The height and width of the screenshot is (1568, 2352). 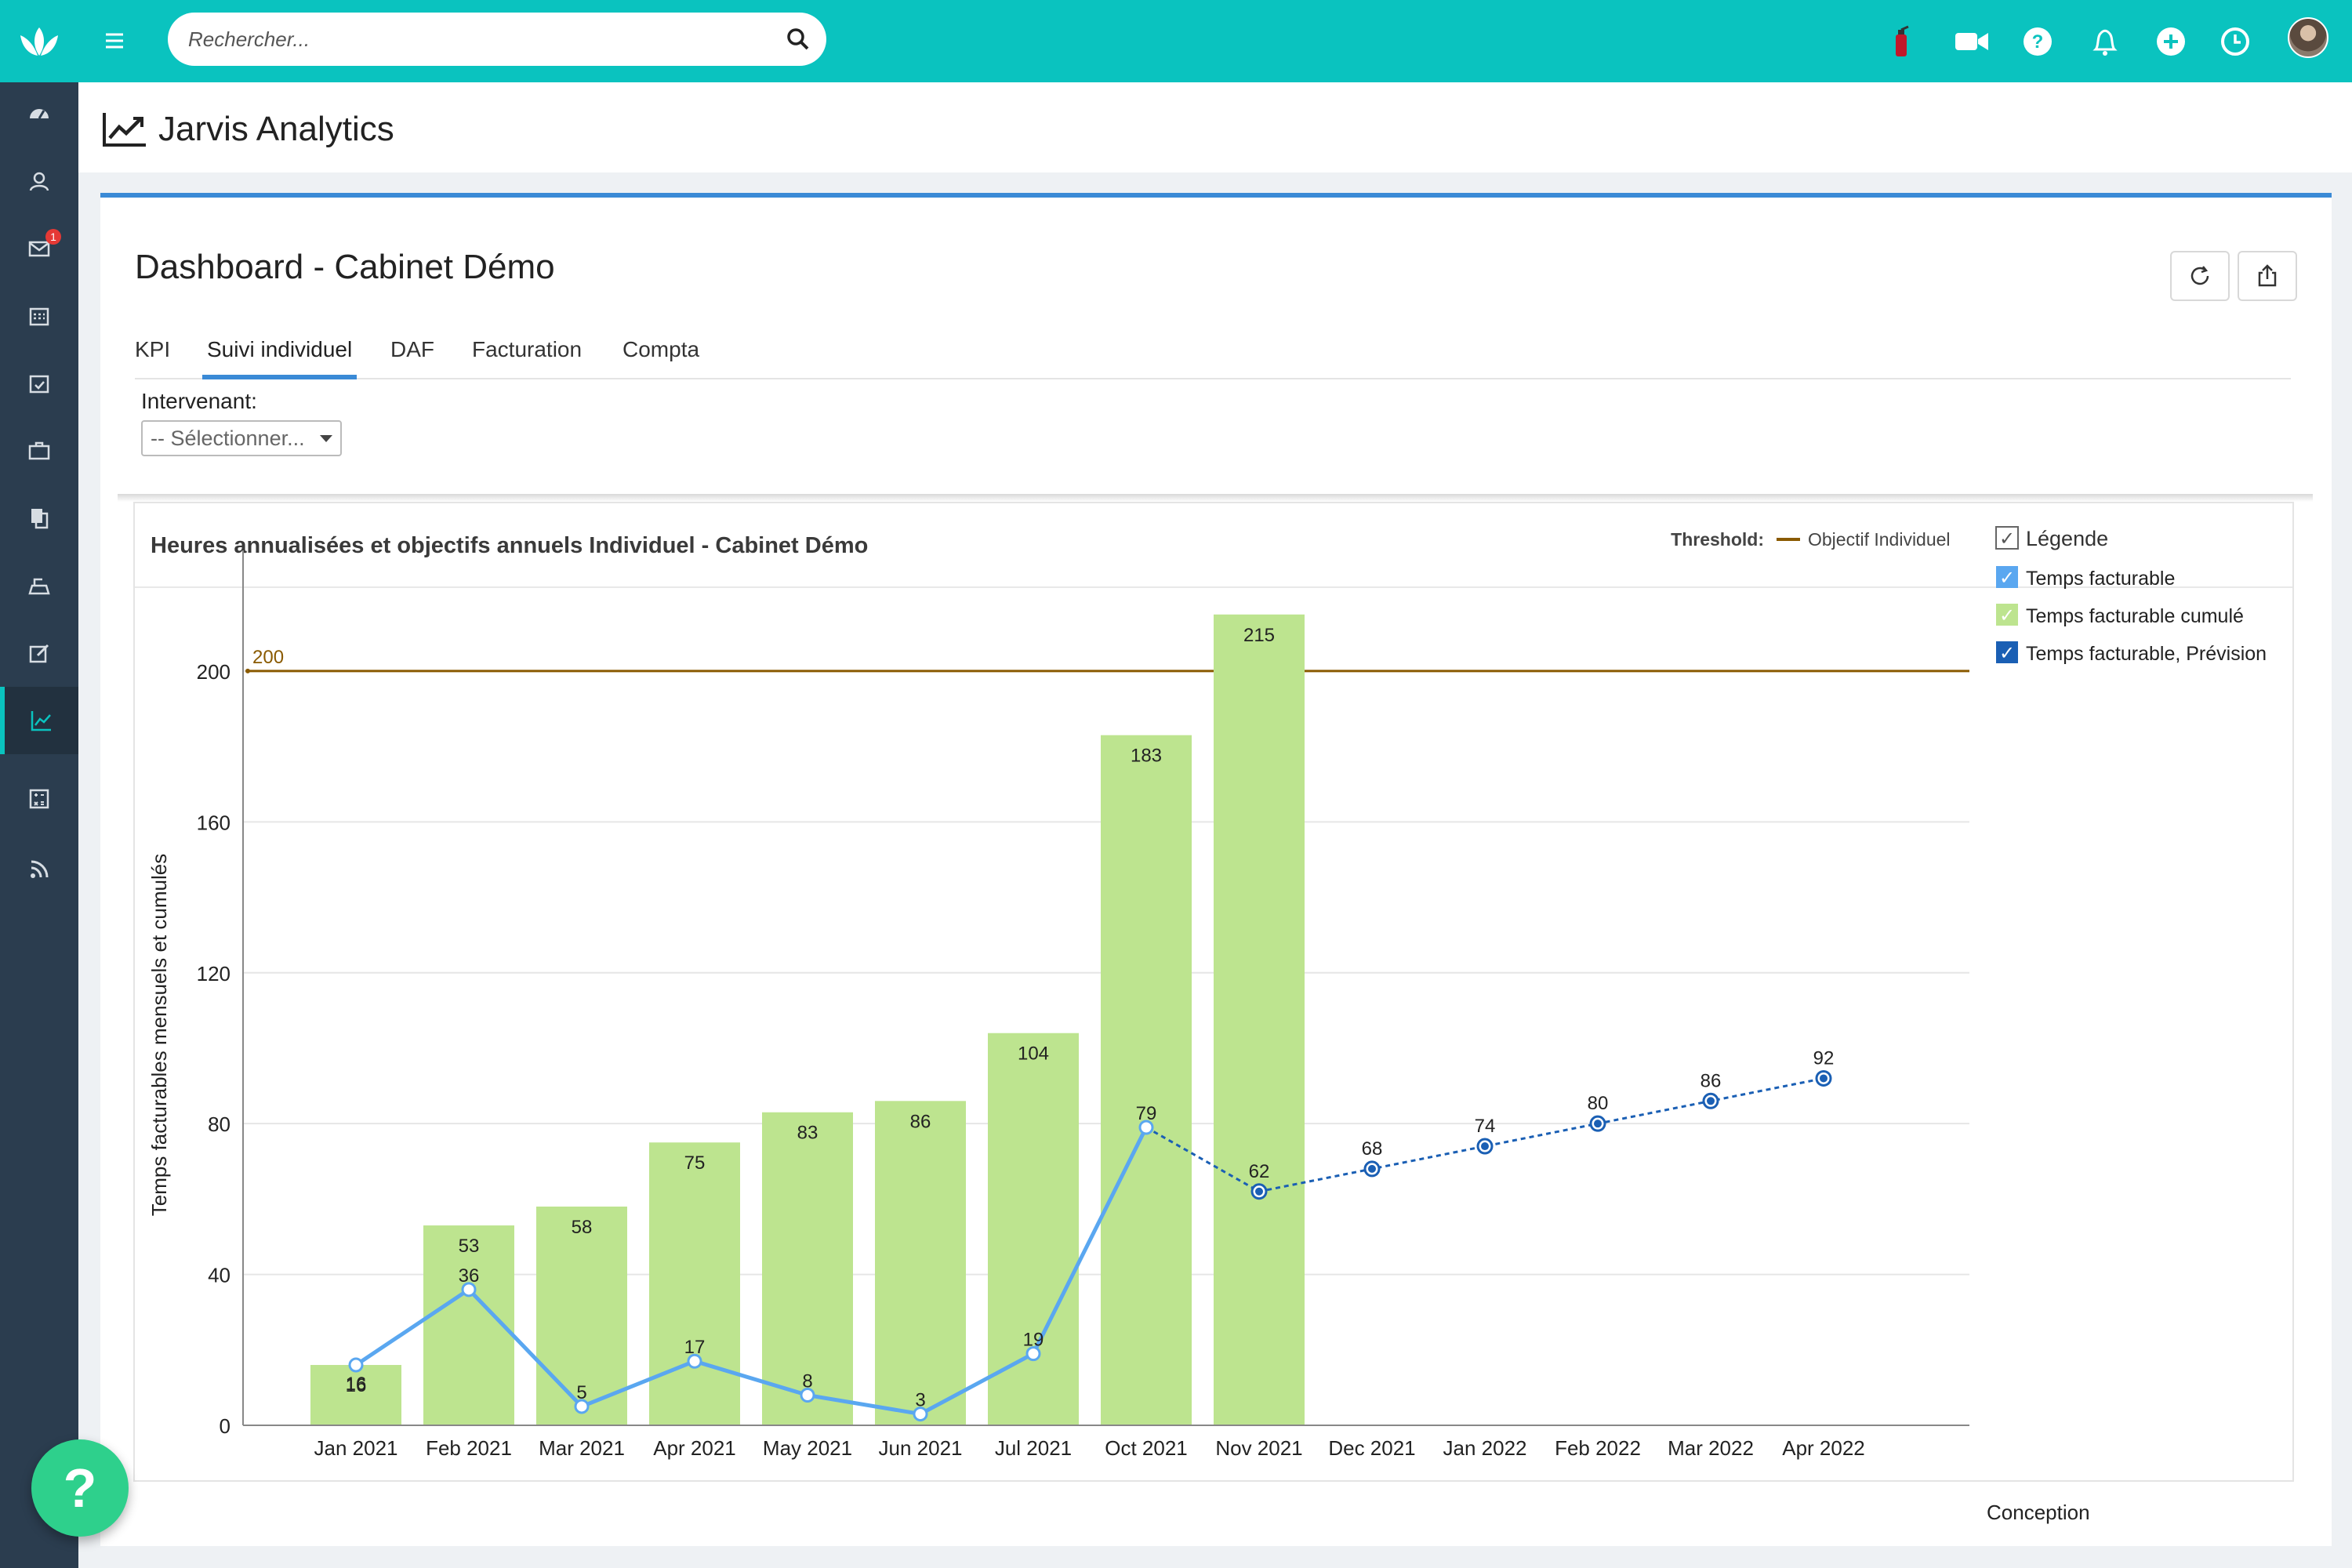 I want to click on y-tick-label: 80, so click(x=219, y=1124).